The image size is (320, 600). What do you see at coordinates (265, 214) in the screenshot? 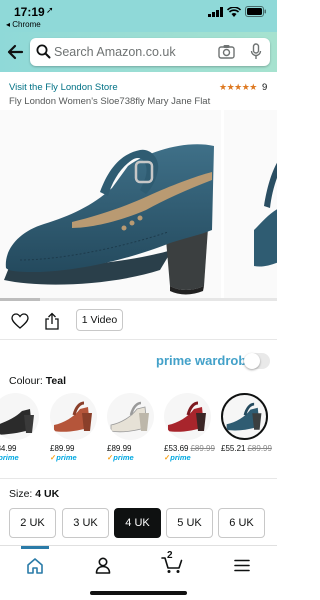
I see `next-shoe-image` at bounding box center [265, 214].